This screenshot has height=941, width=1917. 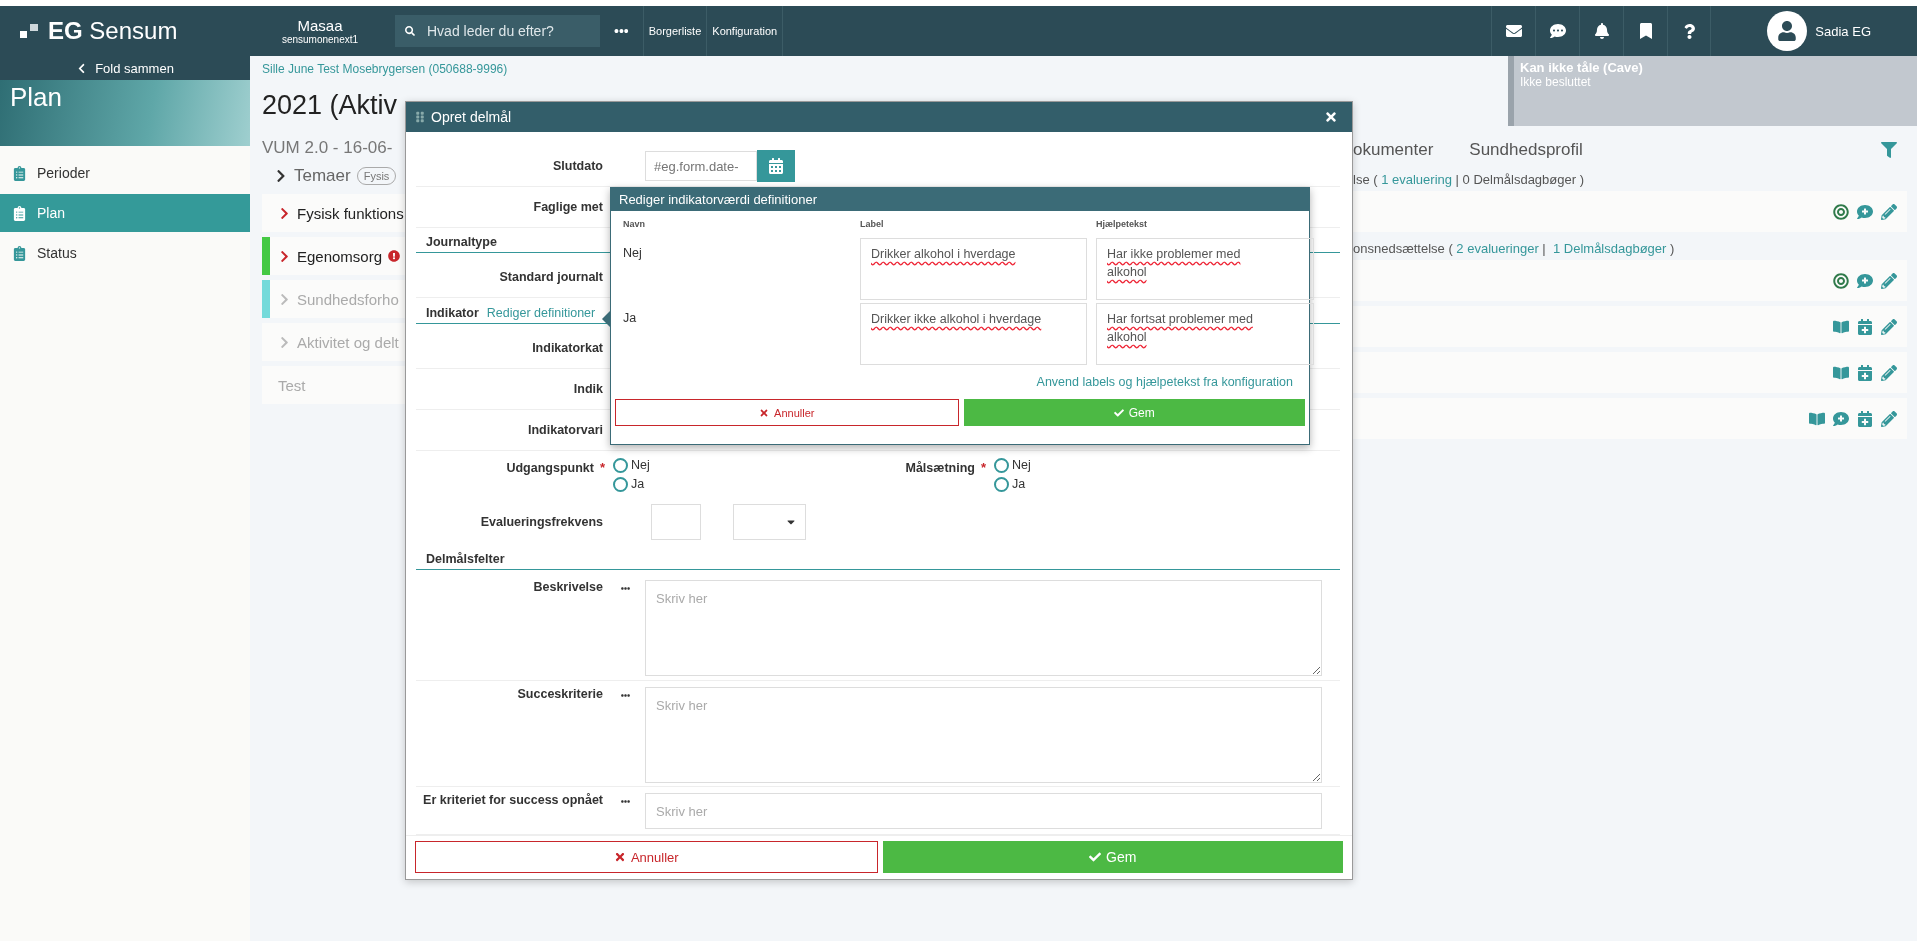 What do you see at coordinates (973, 269) in the screenshot?
I see `label-field: Drikker alkohol i hverdage` at bounding box center [973, 269].